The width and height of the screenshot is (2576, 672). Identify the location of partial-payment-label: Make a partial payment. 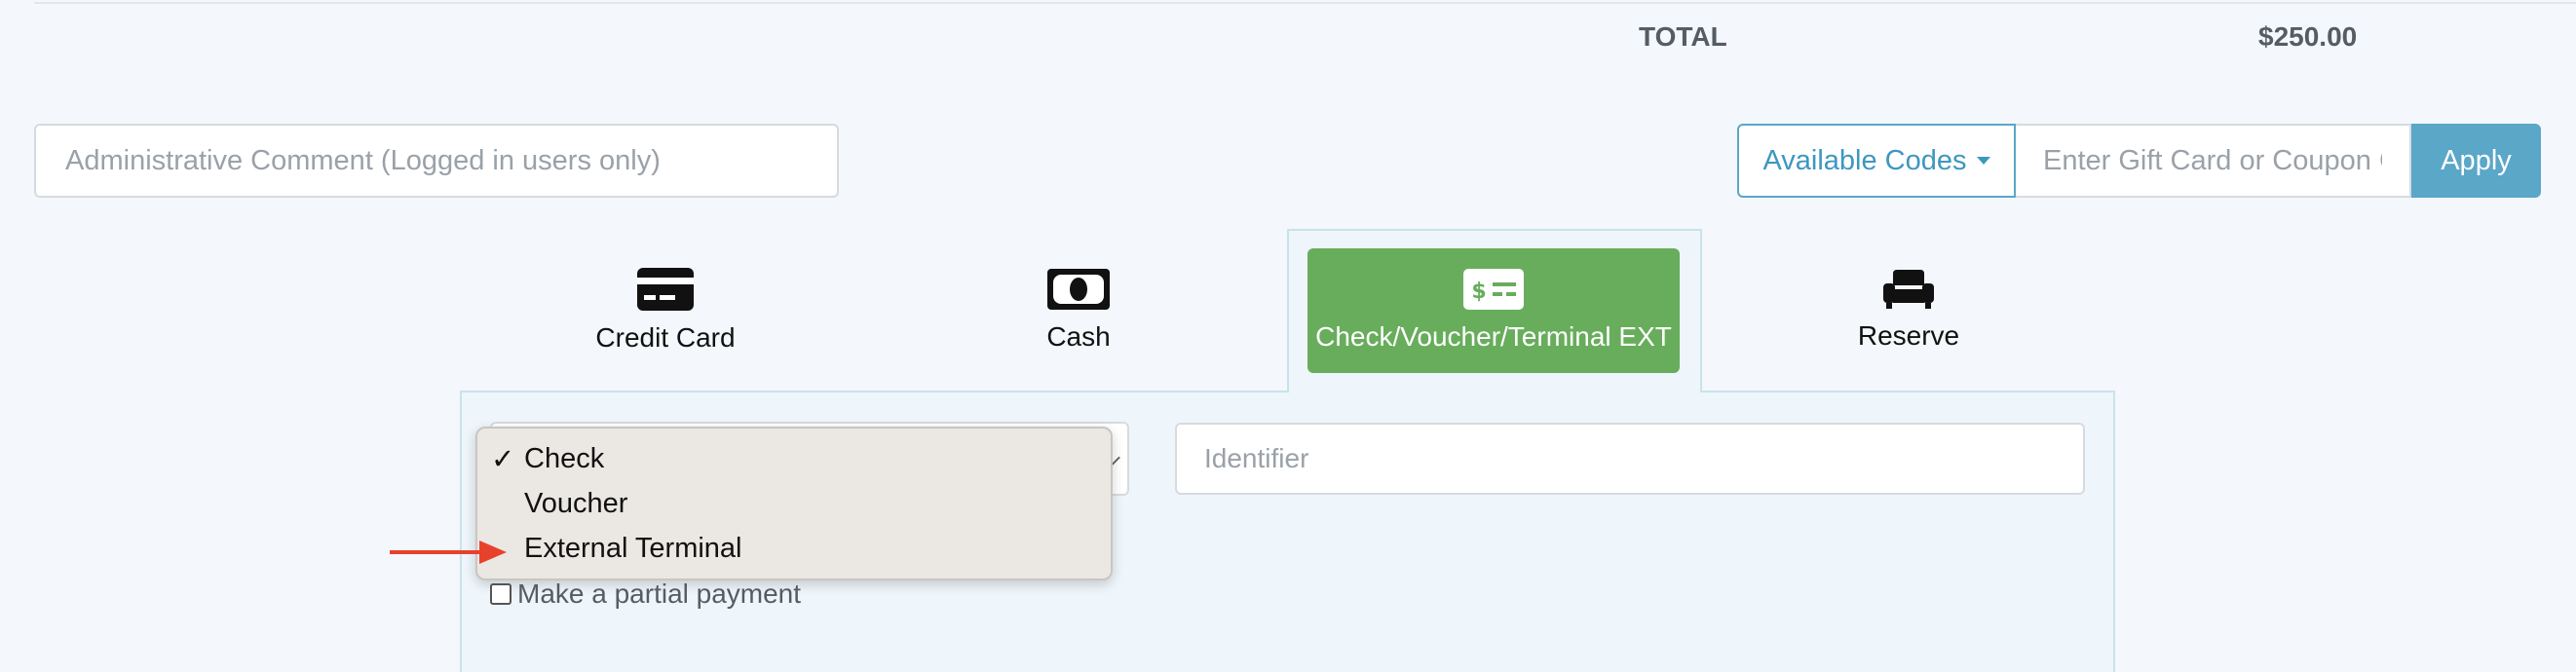
(659, 594).